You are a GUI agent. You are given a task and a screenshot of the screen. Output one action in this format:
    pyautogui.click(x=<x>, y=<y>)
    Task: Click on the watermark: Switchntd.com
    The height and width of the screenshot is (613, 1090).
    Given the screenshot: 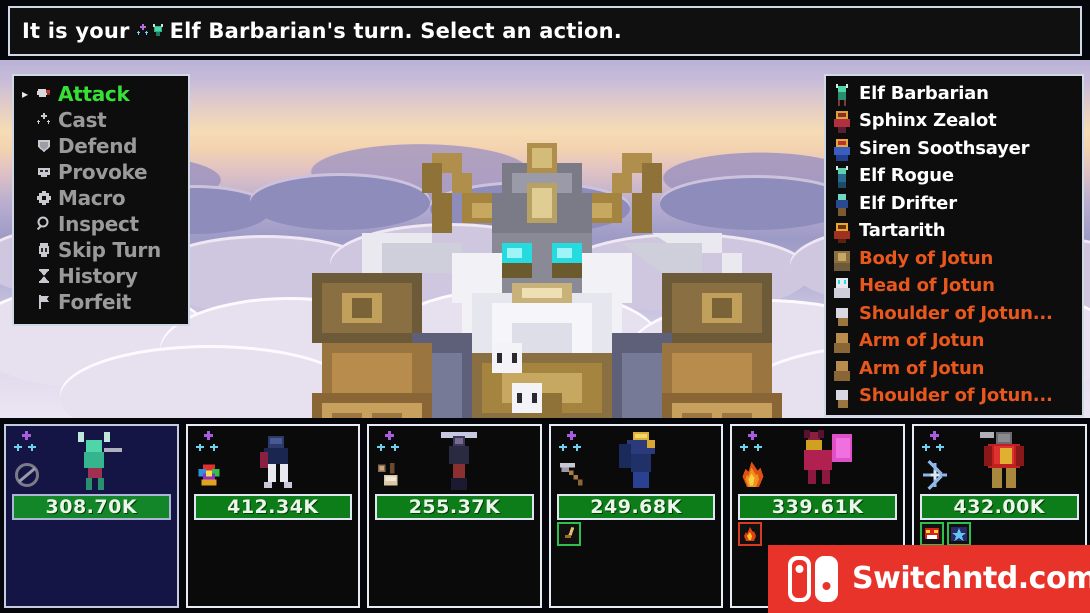 What is the action you would take?
    pyautogui.click(x=929, y=579)
    